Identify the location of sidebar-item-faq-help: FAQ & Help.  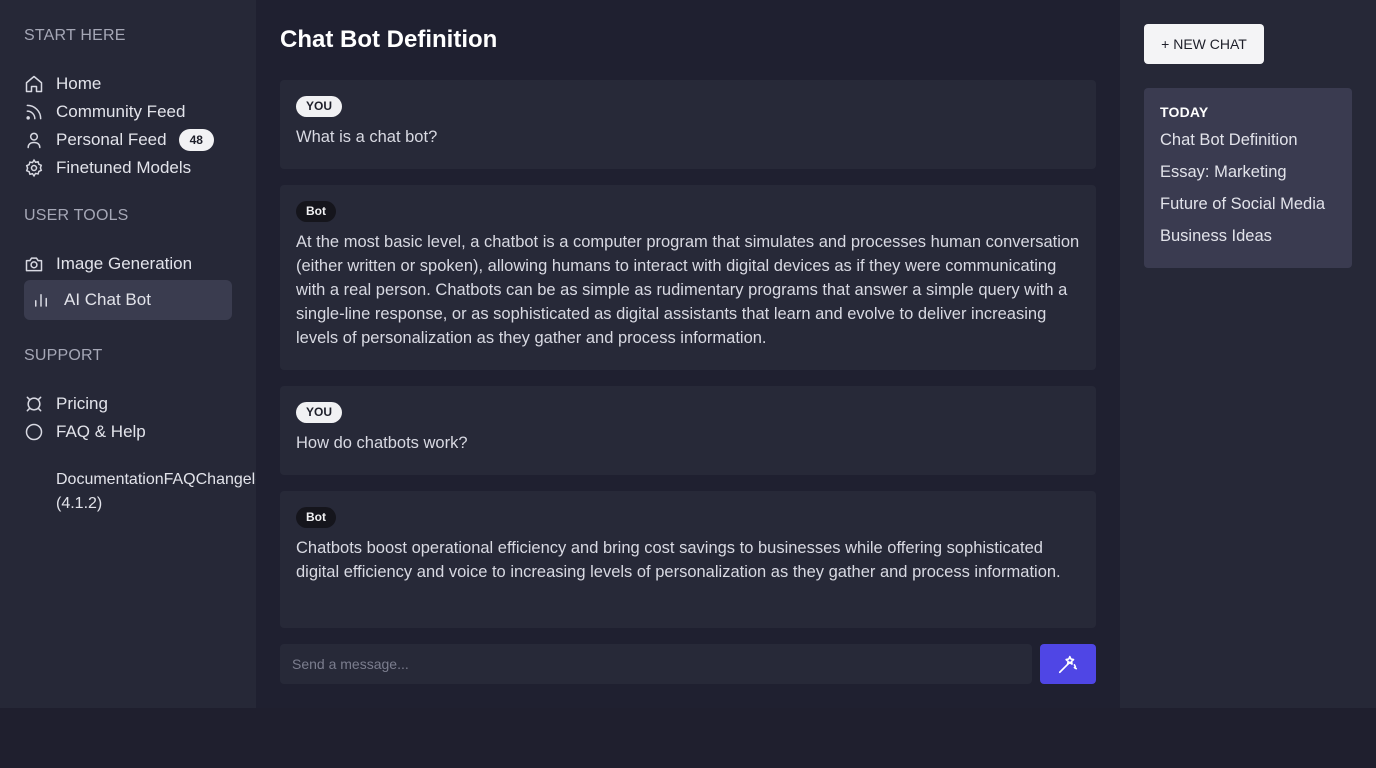
(85, 432).